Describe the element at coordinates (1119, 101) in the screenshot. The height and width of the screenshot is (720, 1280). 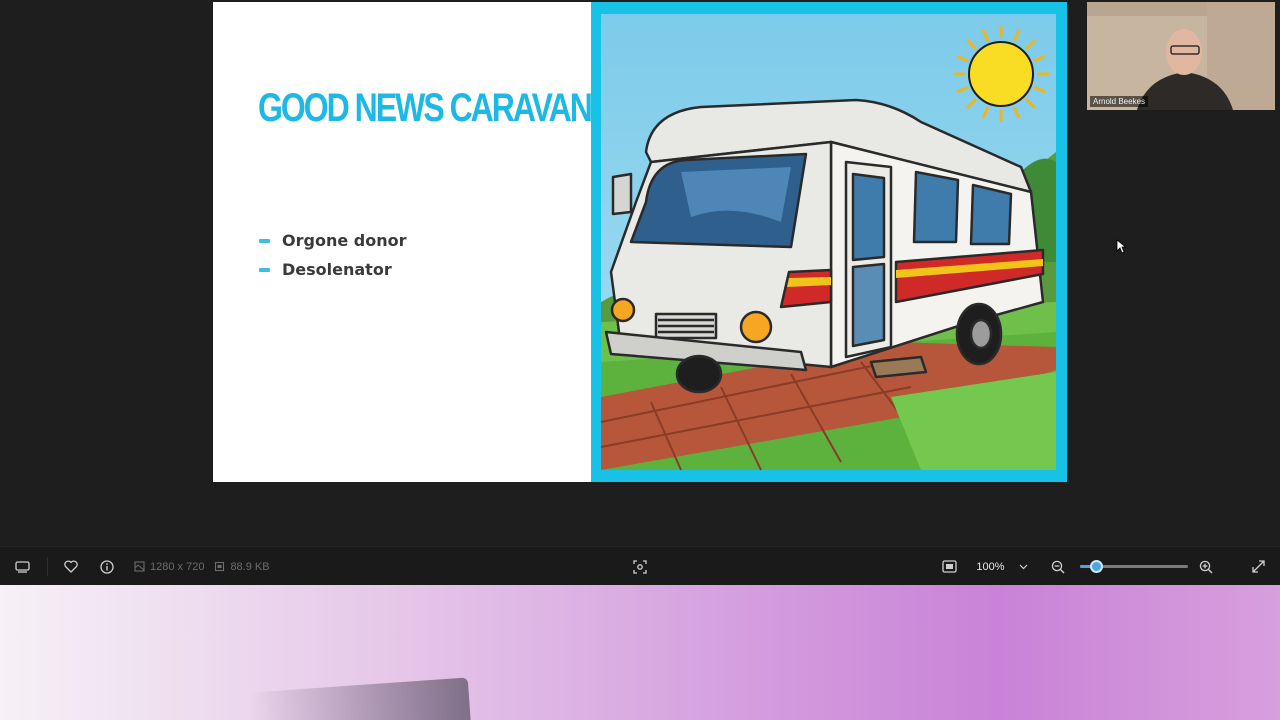
I see `participant-name: Arnold Beekes` at that location.